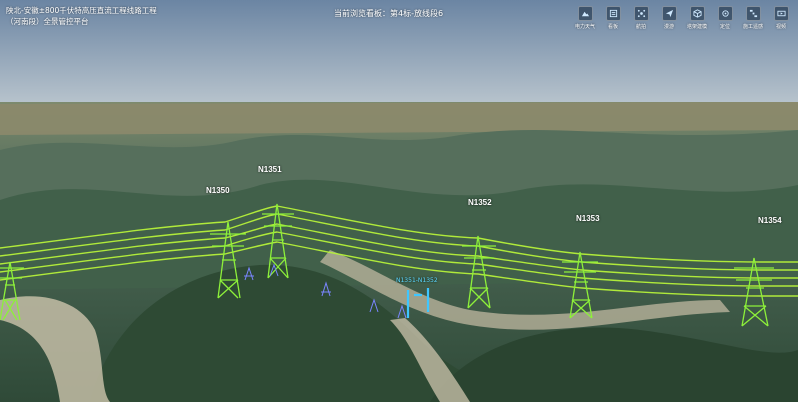 The height and width of the screenshot is (402, 798). I want to click on current-view-label: 当前浏览看板：第4标-放线段6, so click(389, 13).